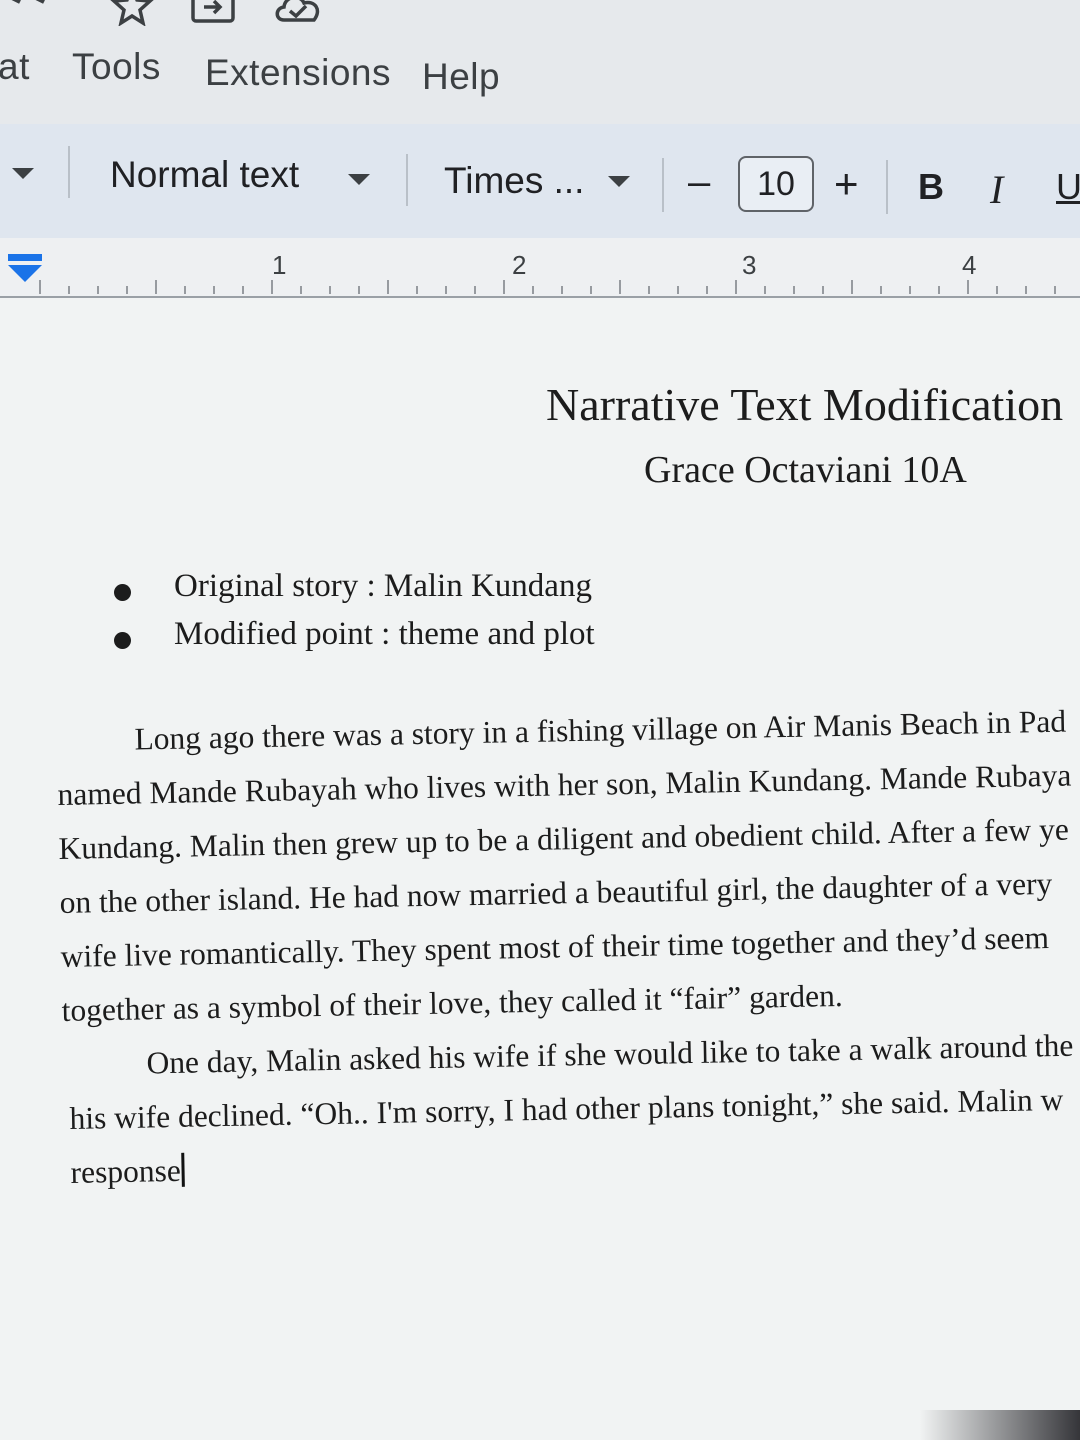 Image resolution: width=1080 pixels, height=1440 pixels. I want to click on paragraph-line-text: response, so click(126, 1171).